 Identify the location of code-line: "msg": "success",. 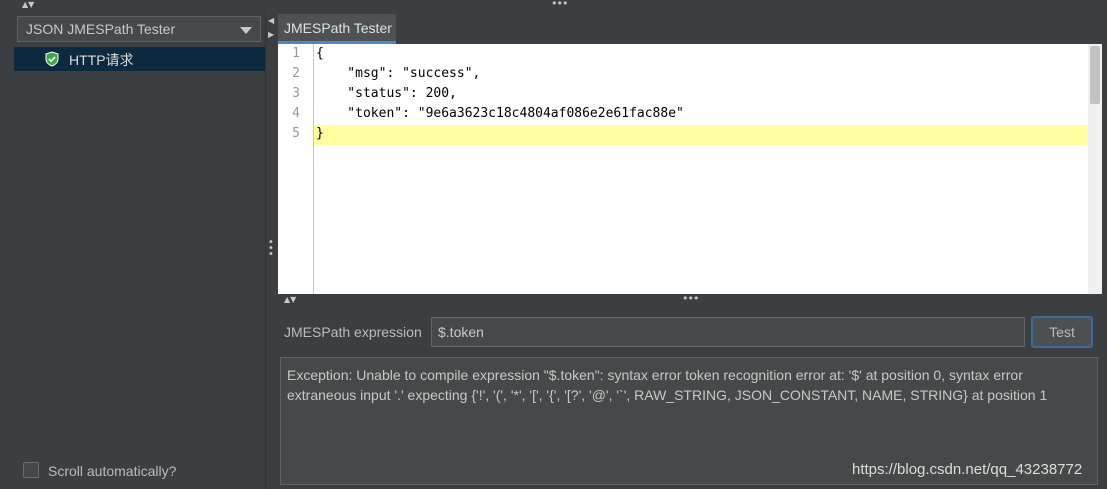
(398, 73).